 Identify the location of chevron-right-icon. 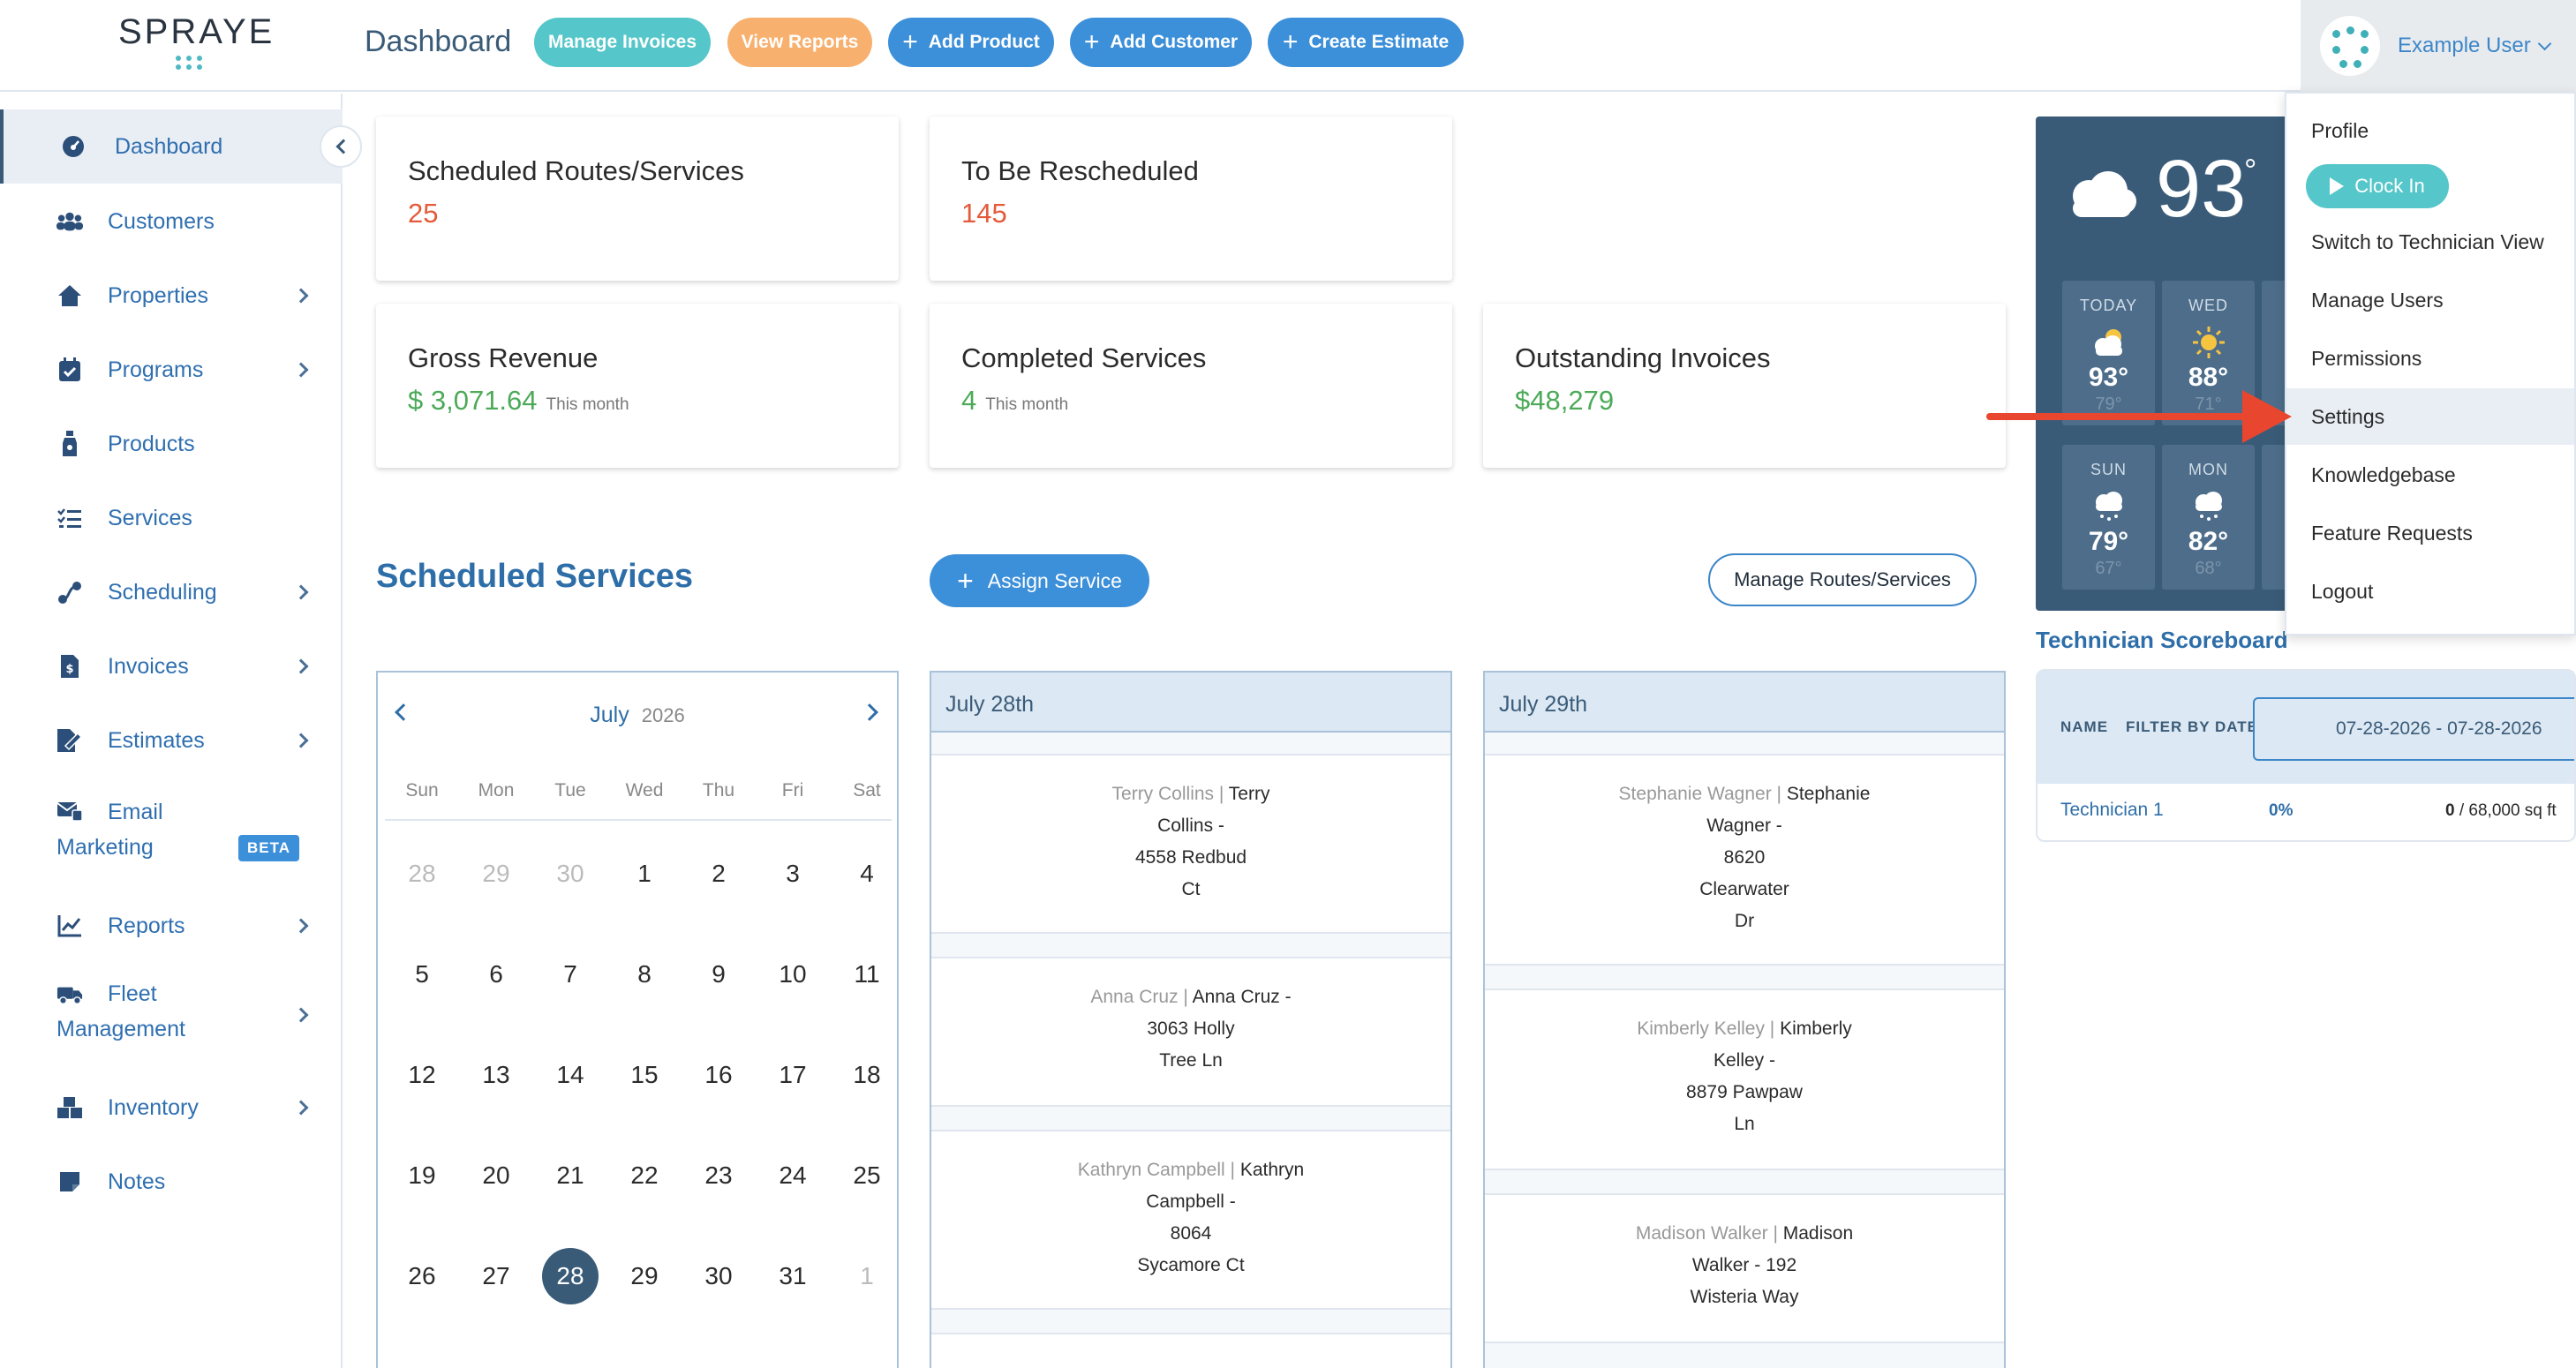
(301, 370).